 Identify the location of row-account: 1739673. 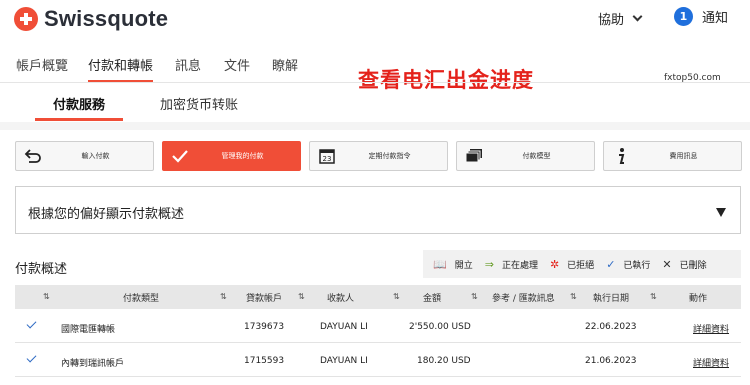
(264, 327).